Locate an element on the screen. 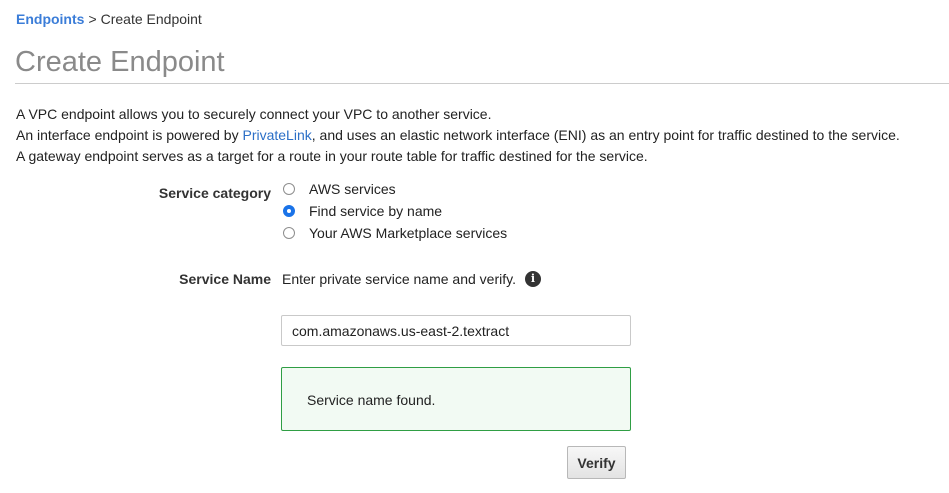 The height and width of the screenshot is (493, 949). title-divider is located at coordinates (482, 83).